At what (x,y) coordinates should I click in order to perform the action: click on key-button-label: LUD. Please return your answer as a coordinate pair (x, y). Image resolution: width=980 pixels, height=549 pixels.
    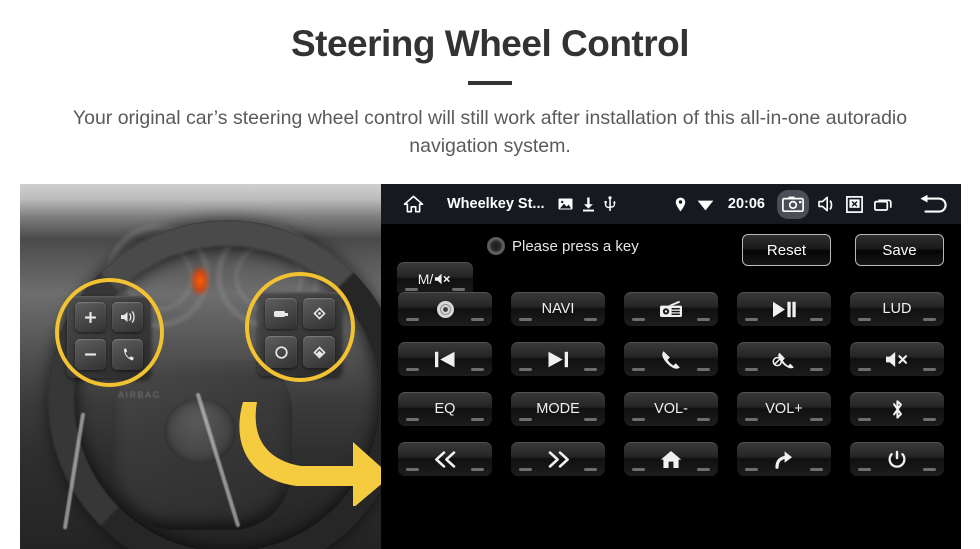
    Looking at the image, I should click on (897, 308).